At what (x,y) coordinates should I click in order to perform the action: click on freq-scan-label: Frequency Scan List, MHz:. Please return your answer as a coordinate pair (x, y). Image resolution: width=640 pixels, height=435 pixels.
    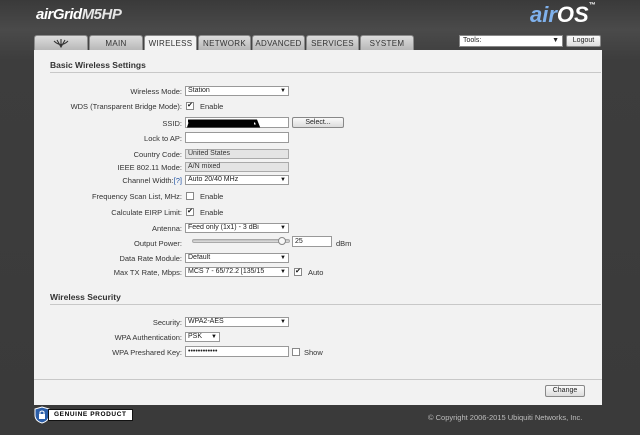
    Looking at the image, I should click on (136, 196).